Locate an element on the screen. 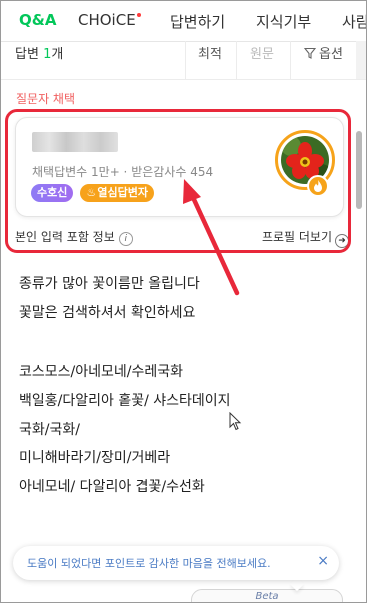  options-label: 옵션 is located at coordinates (331, 54).